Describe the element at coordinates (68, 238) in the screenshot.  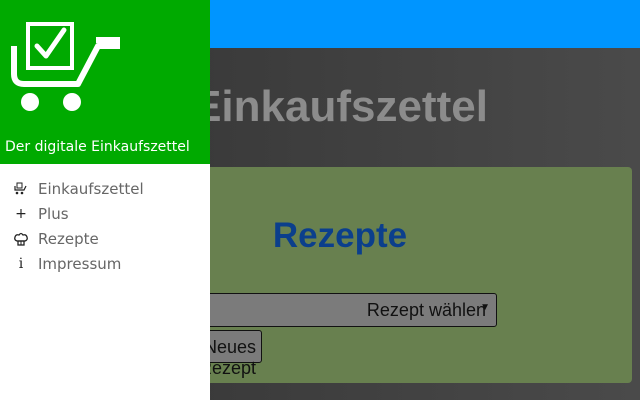
I see `nav-item-label: Rezepte` at that location.